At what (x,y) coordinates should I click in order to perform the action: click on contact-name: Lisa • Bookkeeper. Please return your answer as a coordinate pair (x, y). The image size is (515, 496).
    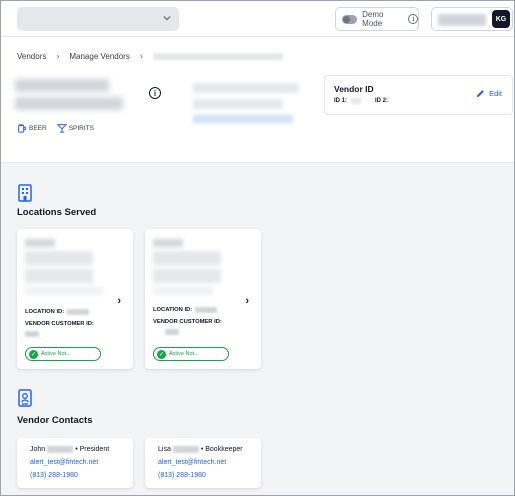
    Looking at the image, I should click on (200, 449).